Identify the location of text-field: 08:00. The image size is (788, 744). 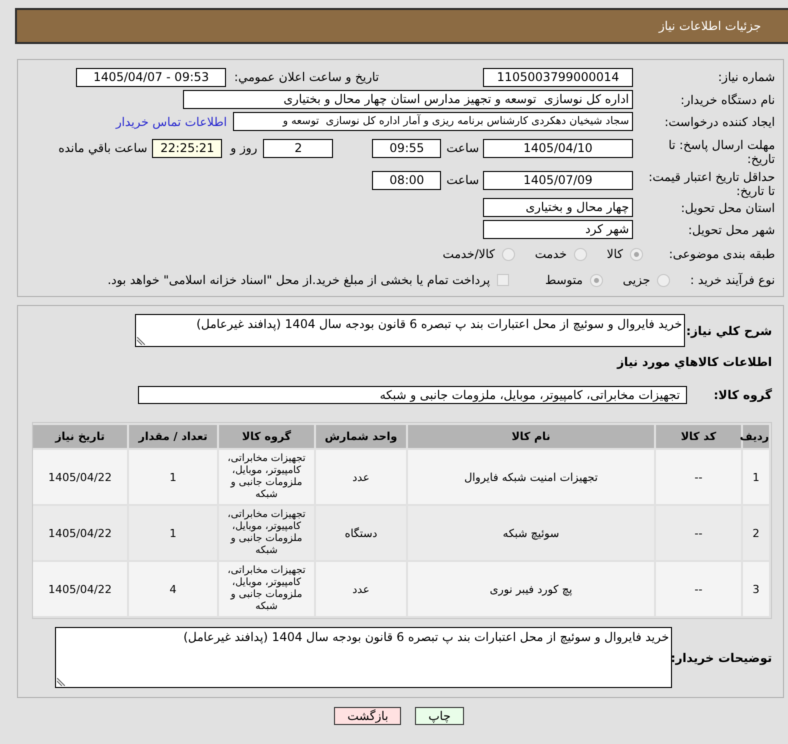
(407, 180).